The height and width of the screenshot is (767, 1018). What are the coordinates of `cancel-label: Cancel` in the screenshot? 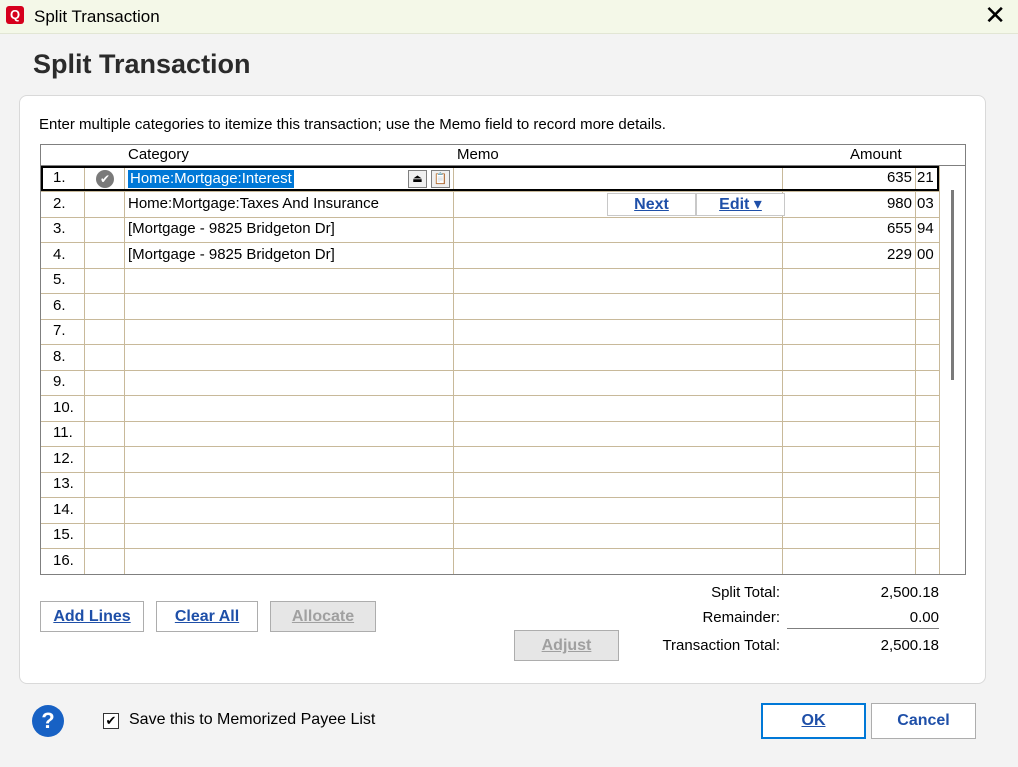 It's located at (923, 720).